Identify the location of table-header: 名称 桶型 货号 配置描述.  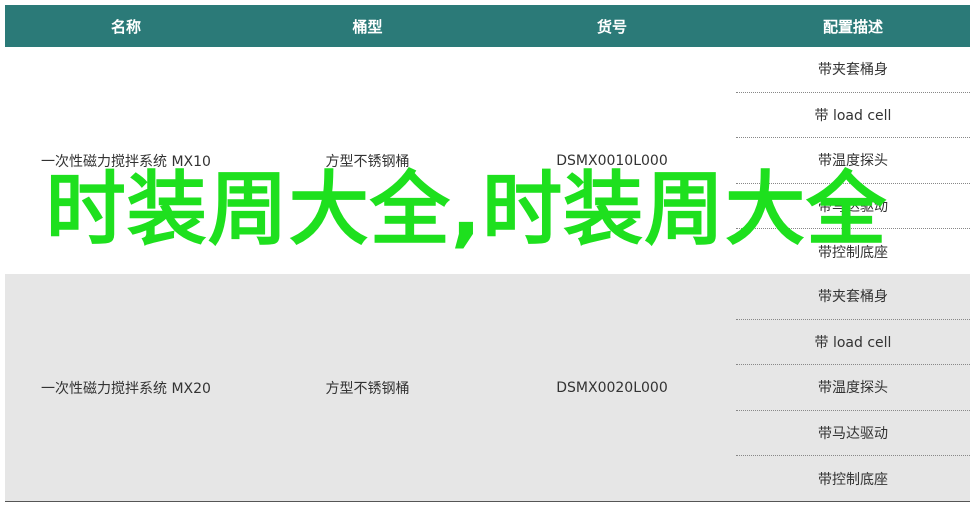
(487, 26).